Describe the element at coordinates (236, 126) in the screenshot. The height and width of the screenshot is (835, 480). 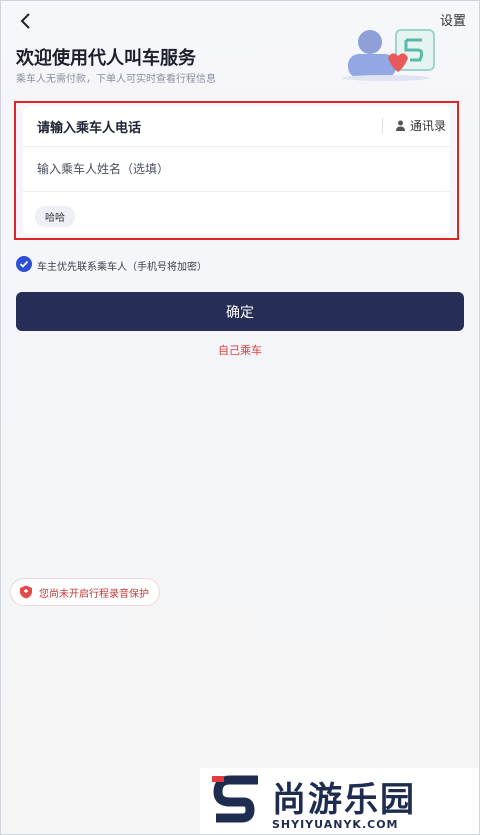
I see `phone-row: 请输入乘车人电话 通讯录` at that location.